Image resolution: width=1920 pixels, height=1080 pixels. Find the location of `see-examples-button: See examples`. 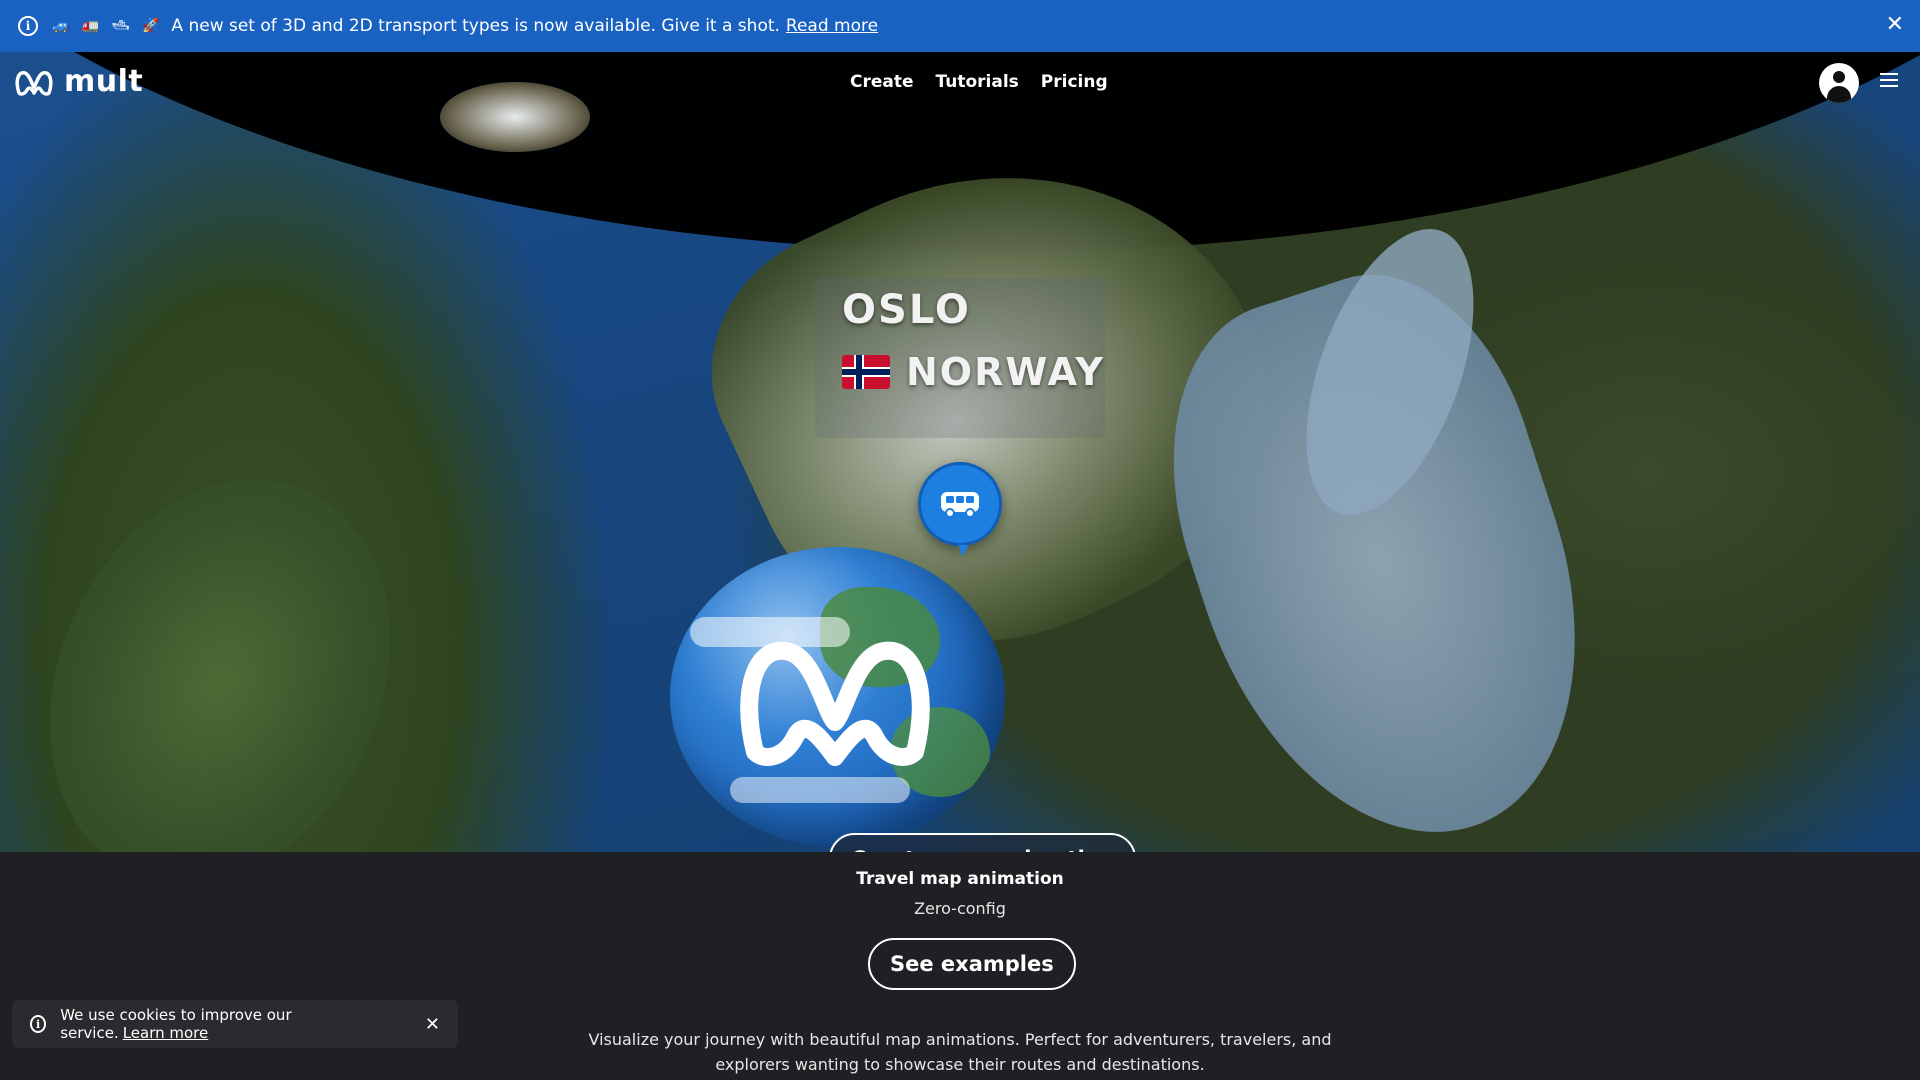

see-examples-button: See examples is located at coordinates (972, 964).